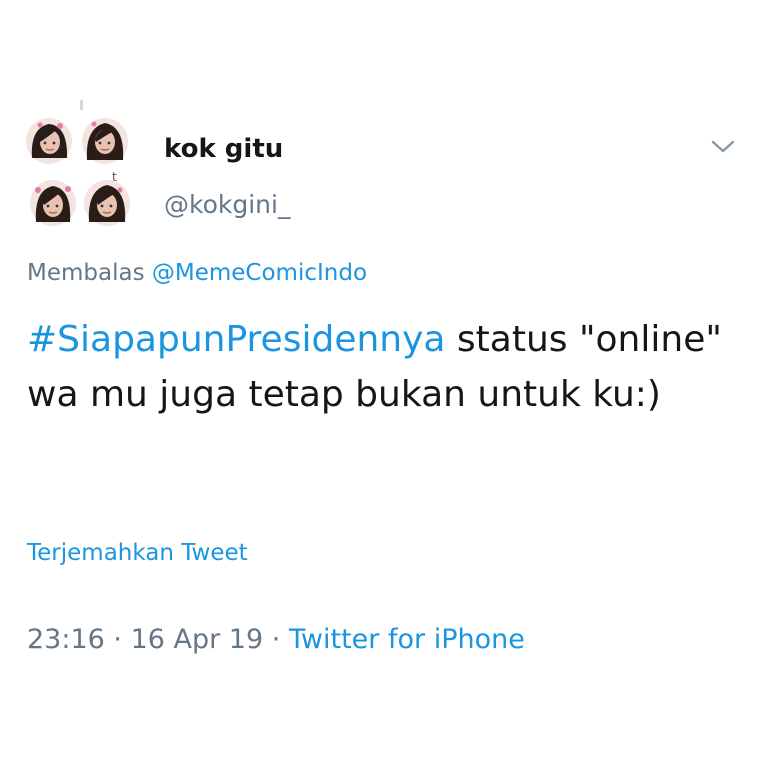 This screenshot has height=759, width=759. What do you see at coordinates (82, 174) in the screenshot?
I see `avatar` at bounding box center [82, 174].